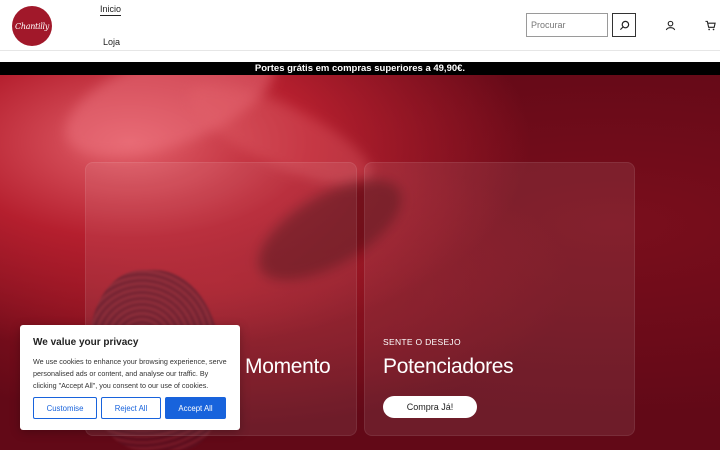 The height and width of the screenshot is (450, 720). I want to click on promo-title: Momento, so click(288, 366).